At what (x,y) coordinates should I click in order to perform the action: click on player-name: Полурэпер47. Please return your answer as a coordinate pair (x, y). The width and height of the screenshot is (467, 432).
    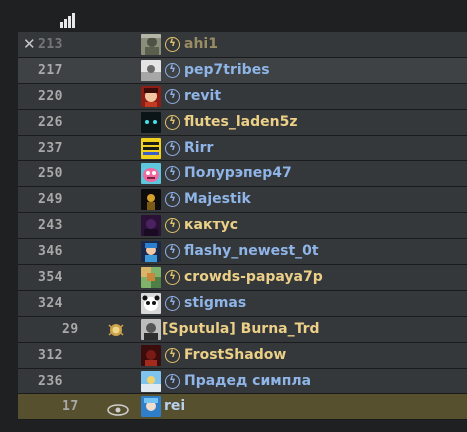
    Looking at the image, I should click on (238, 173).